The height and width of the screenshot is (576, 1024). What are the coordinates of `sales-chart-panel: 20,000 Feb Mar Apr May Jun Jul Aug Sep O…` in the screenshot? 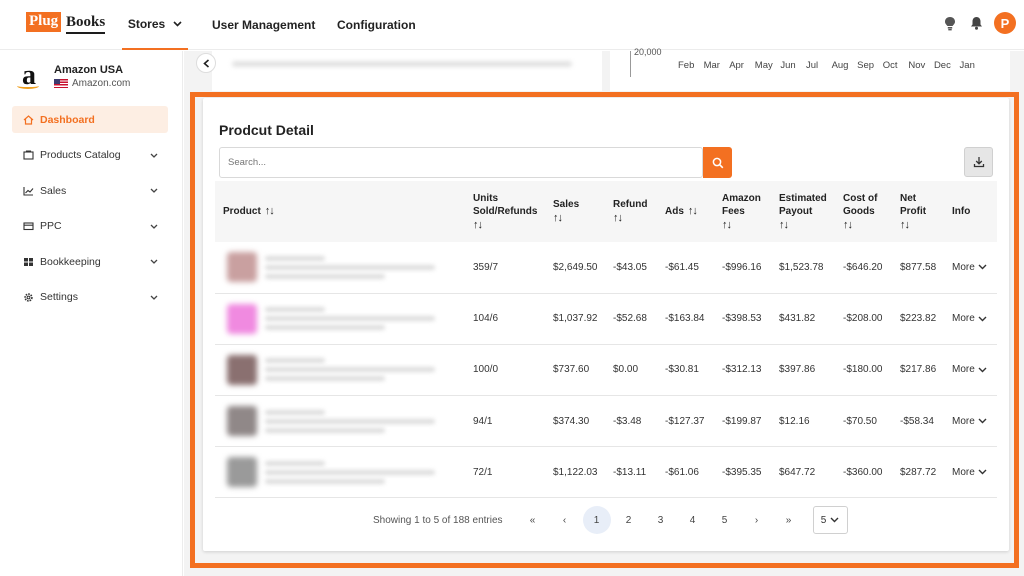 It's located at (810, 69).